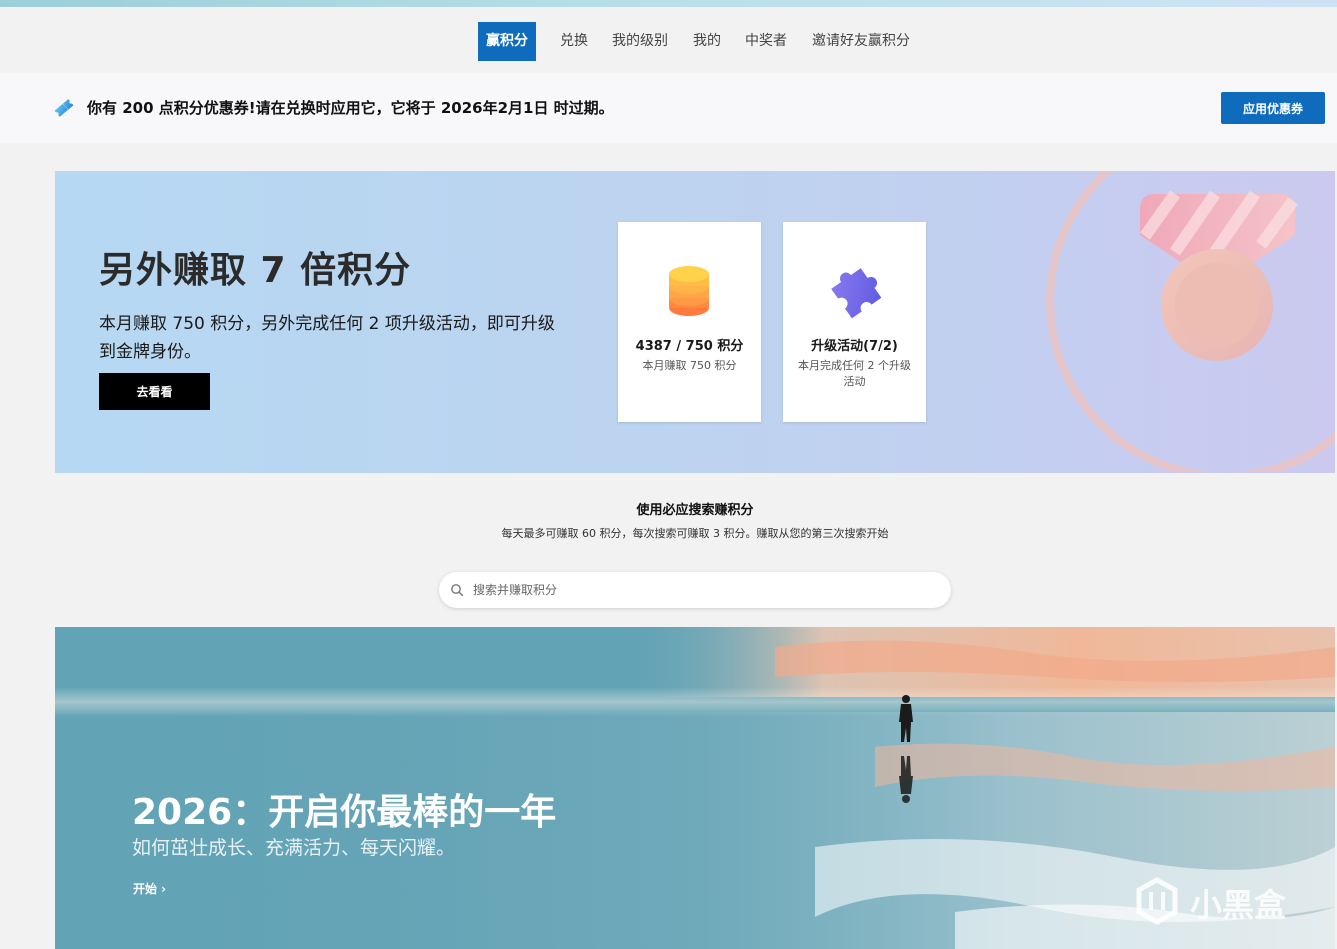  I want to click on nav-tab-winners: 中奖者, so click(766, 41).